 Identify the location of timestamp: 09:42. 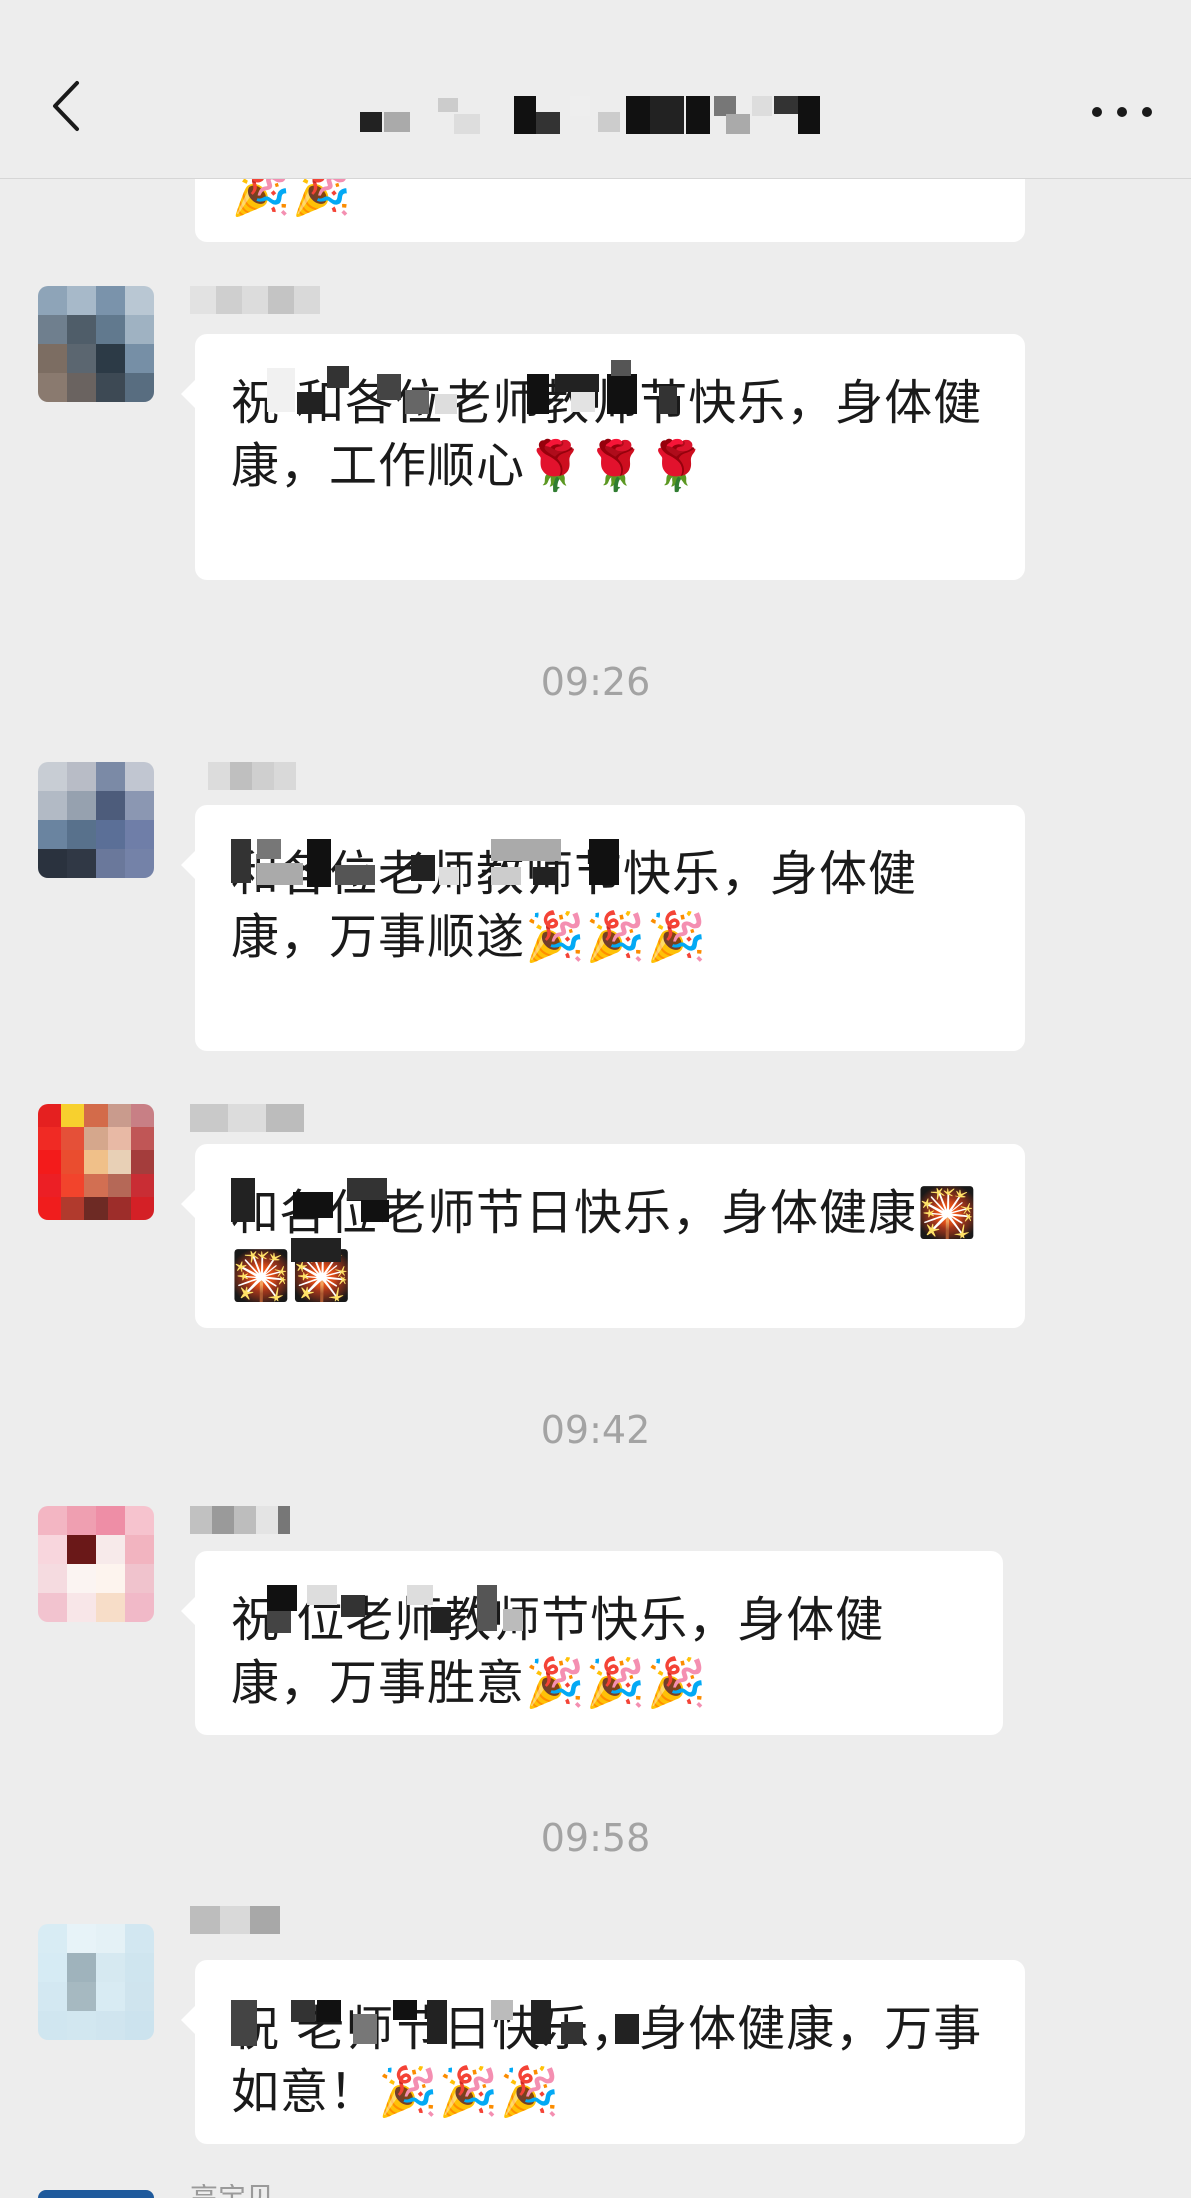
(595, 1430).